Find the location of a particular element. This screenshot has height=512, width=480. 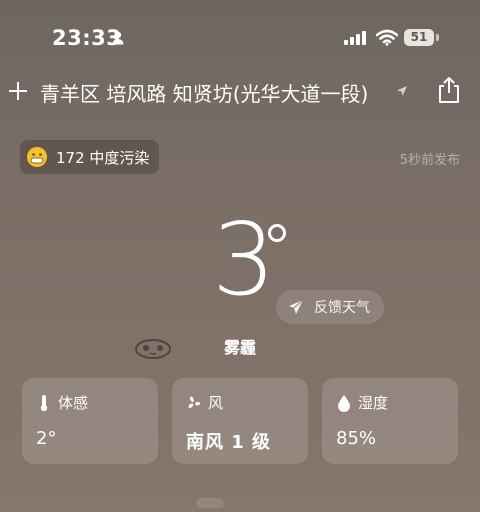

cellular-signal-icon is located at coordinates (355, 38).